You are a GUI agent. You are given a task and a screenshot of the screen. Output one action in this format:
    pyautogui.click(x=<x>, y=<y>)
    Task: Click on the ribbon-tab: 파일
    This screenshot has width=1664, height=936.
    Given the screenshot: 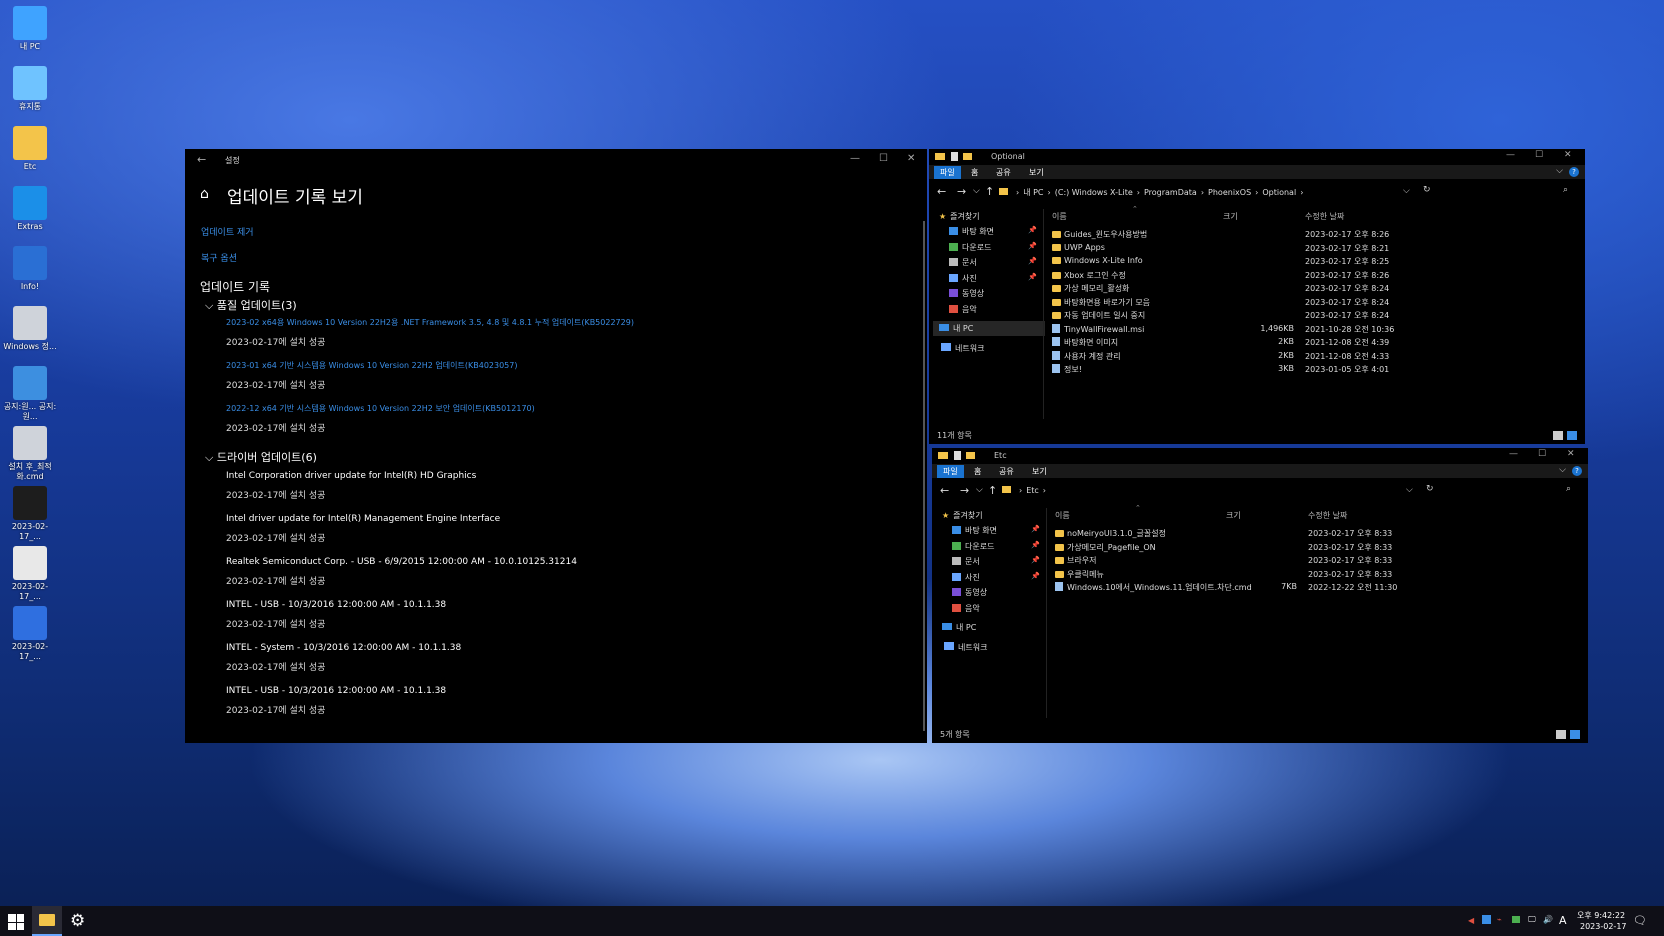 What is the action you would take?
    pyautogui.click(x=947, y=172)
    